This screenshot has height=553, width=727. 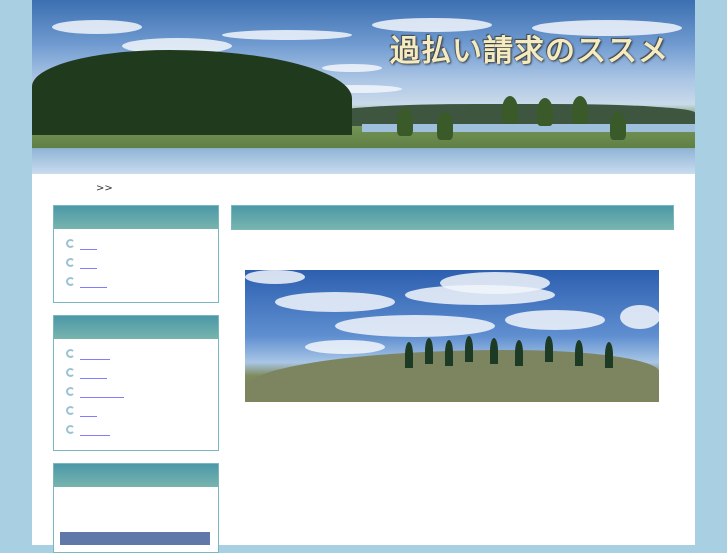 What do you see at coordinates (452, 217) in the screenshot?
I see `main-section-header` at bounding box center [452, 217].